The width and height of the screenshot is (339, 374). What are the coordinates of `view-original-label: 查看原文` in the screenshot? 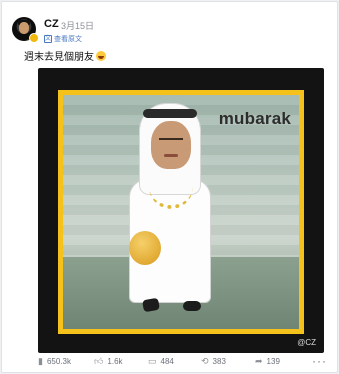 It's located at (68, 39).